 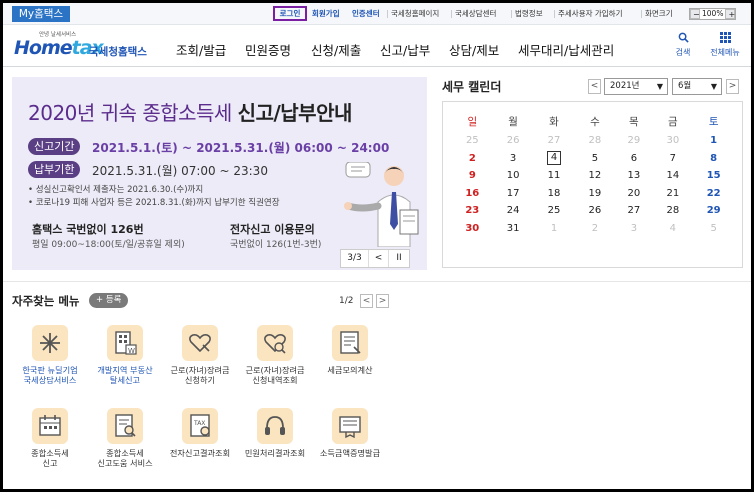 What do you see at coordinates (730, 14) in the screenshot?
I see `zoom-in-button: +` at bounding box center [730, 14].